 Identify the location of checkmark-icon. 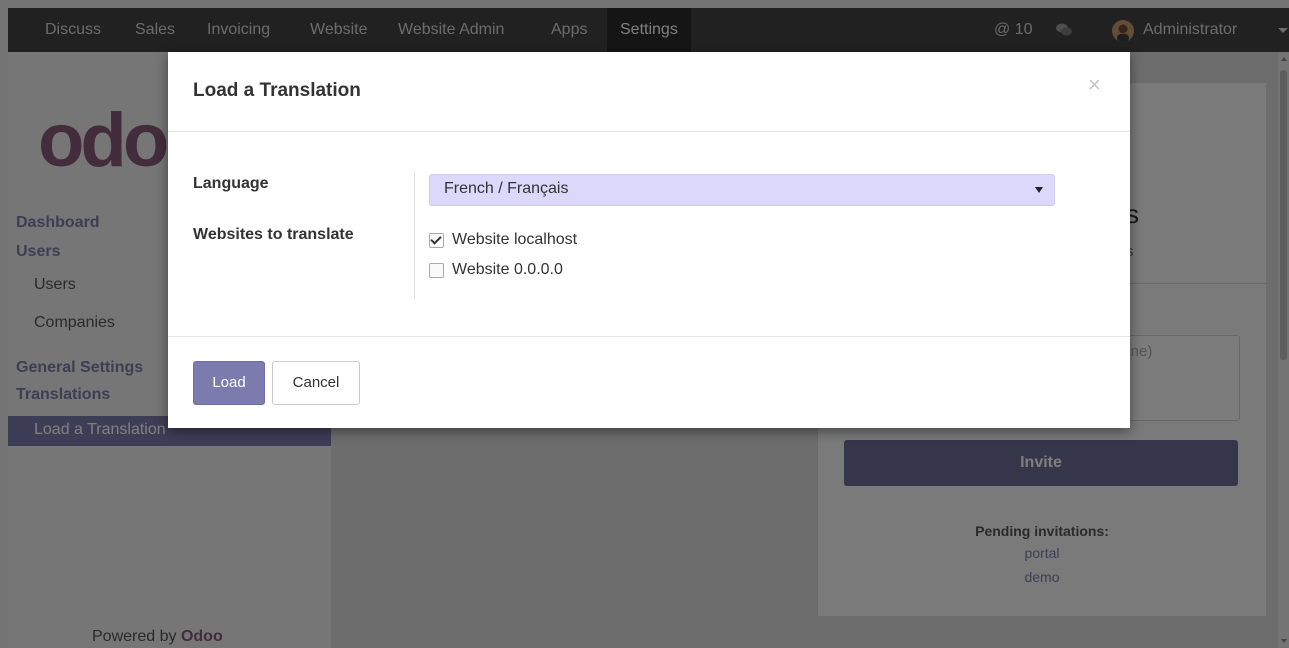
(436, 239).